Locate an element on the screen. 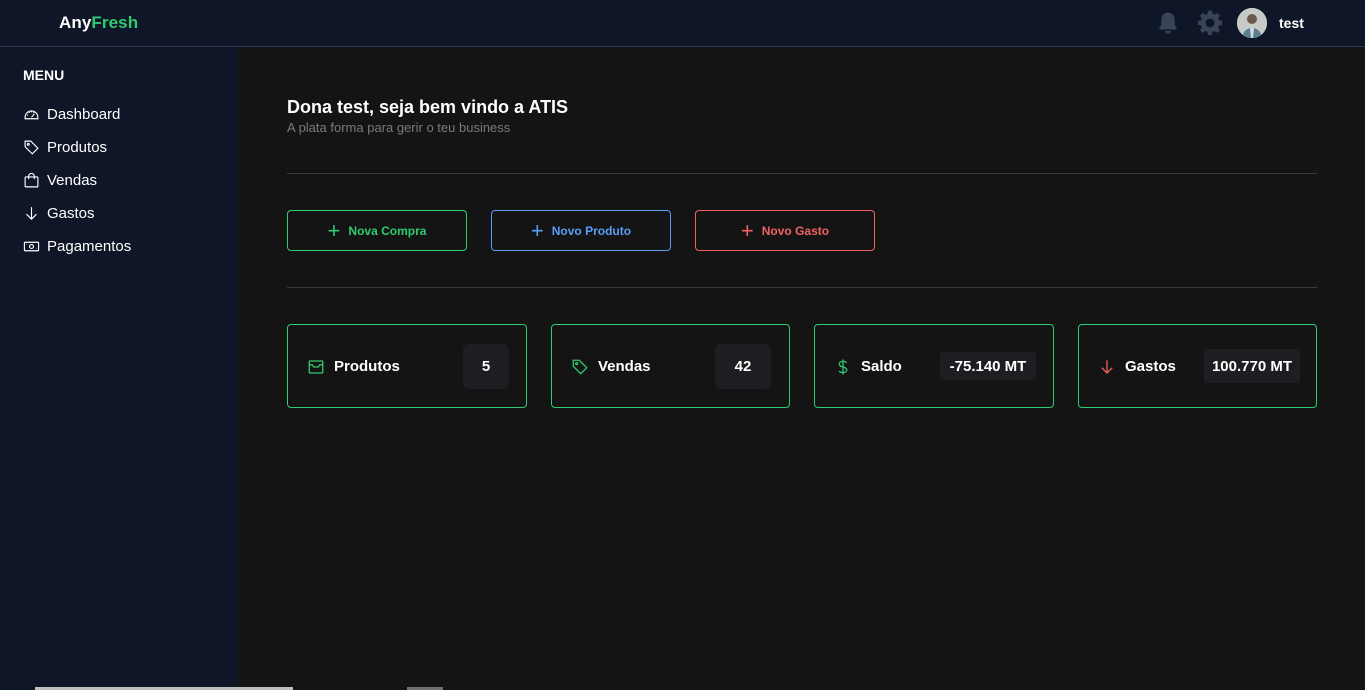  nova-compra-button: + Nova Compra is located at coordinates (377, 230).